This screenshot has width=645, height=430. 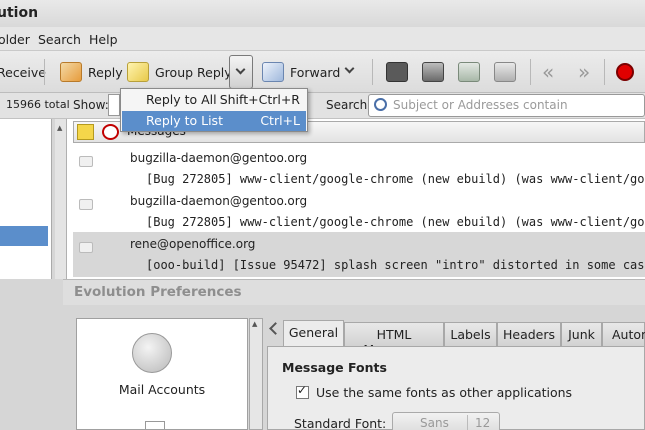 I want to click on reply-menu-dropdown-button, so click(x=241, y=72).